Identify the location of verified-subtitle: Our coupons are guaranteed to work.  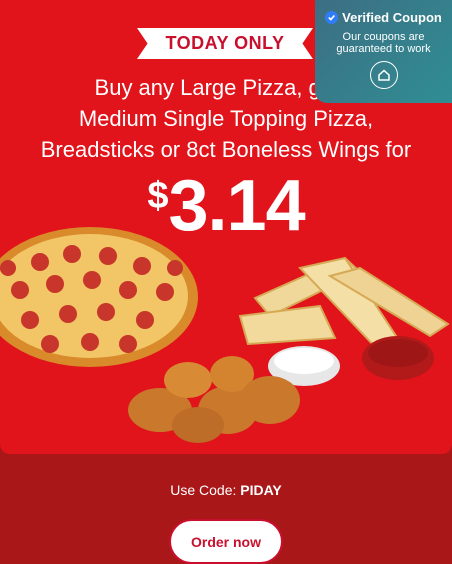
(383, 43).